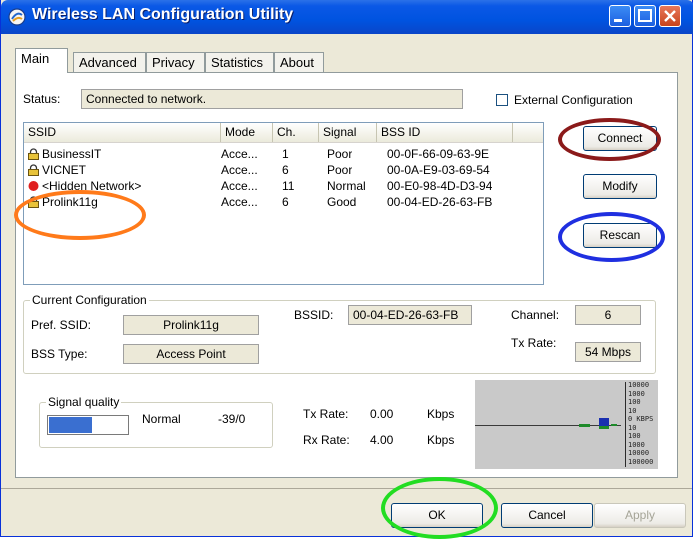 This screenshot has height=539, width=693. I want to click on signal-quality-text: Normal, so click(161, 419).